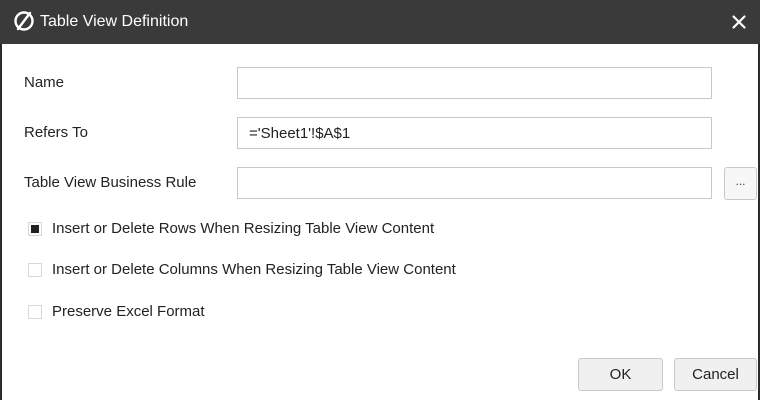 The height and width of the screenshot is (400, 760). I want to click on close-button, so click(739, 22).